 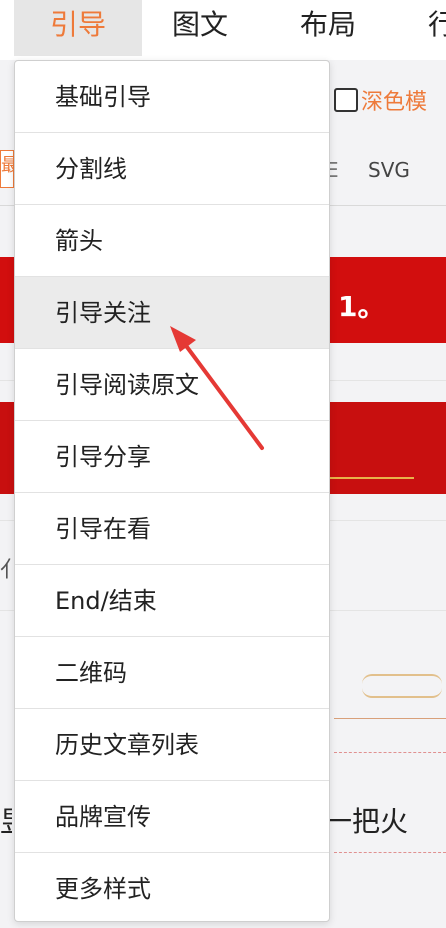 I want to click on menu-item-more-styles: 更多样式, so click(x=172, y=887).